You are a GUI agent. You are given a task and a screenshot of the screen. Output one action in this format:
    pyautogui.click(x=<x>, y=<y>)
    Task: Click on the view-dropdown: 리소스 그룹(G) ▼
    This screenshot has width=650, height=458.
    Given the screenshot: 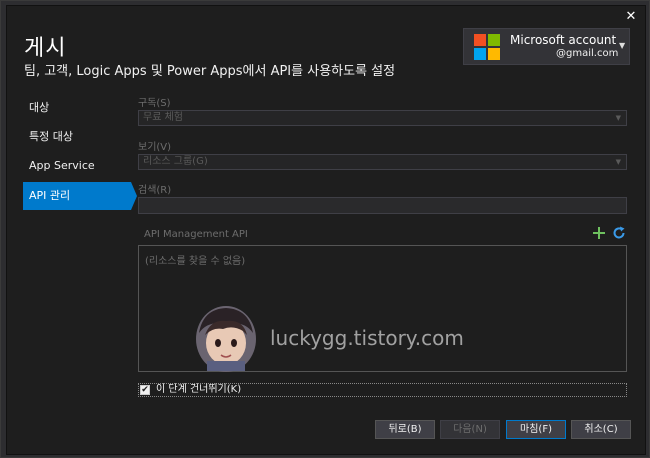 What is the action you would take?
    pyautogui.click(x=382, y=162)
    